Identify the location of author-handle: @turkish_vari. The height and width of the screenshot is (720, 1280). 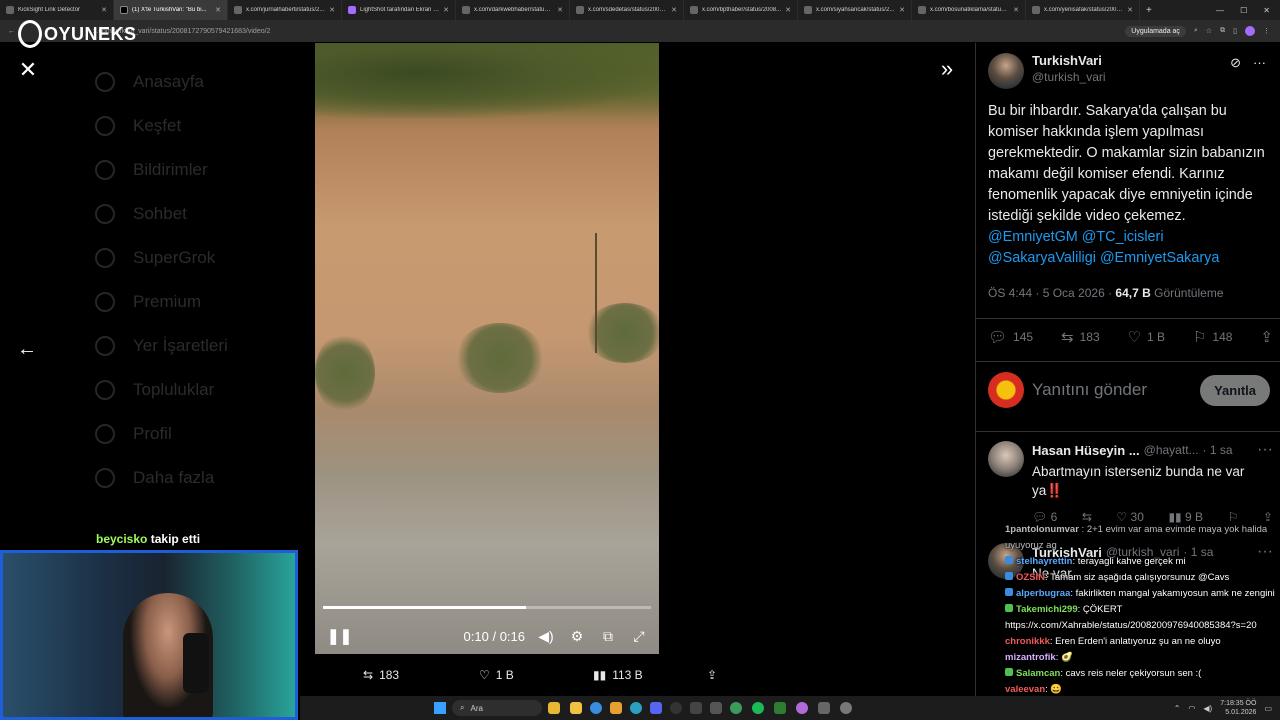
(1069, 77).